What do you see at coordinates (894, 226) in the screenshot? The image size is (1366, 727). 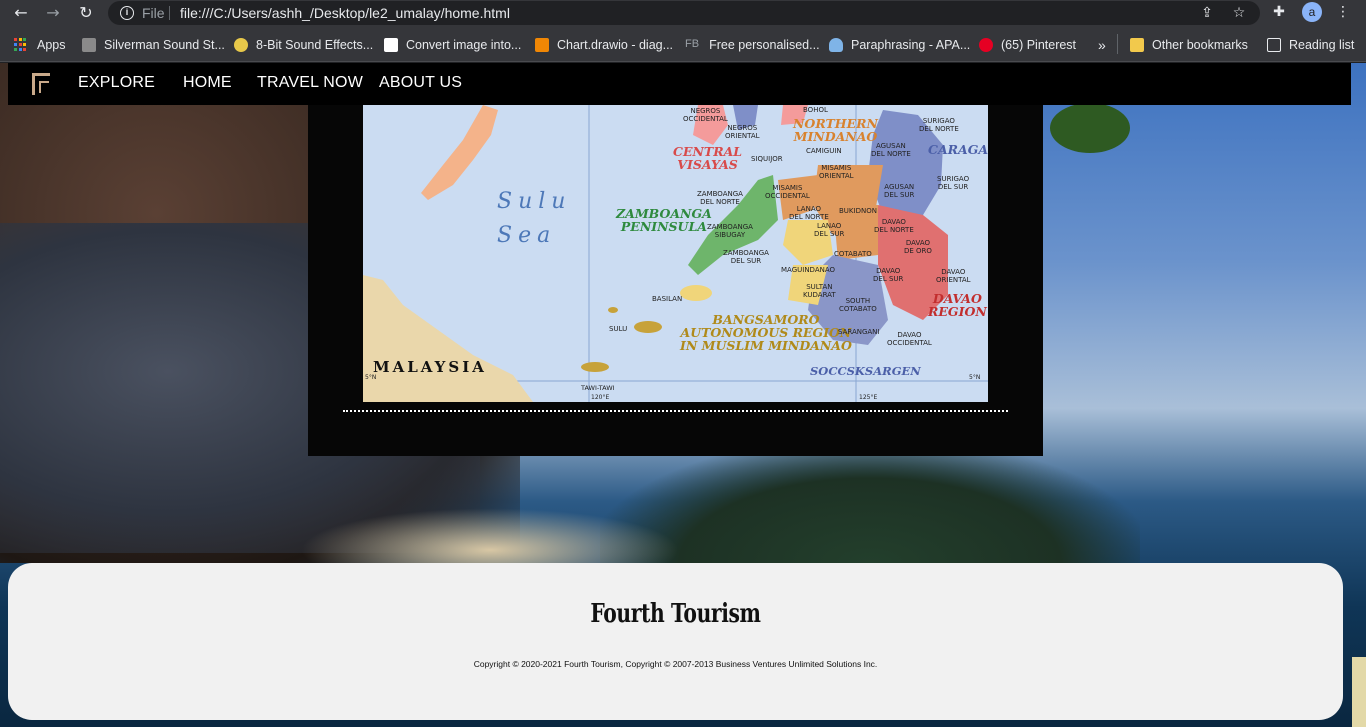 I see `map-place-label: DAVAO DEL NORTE` at bounding box center [894, 226].